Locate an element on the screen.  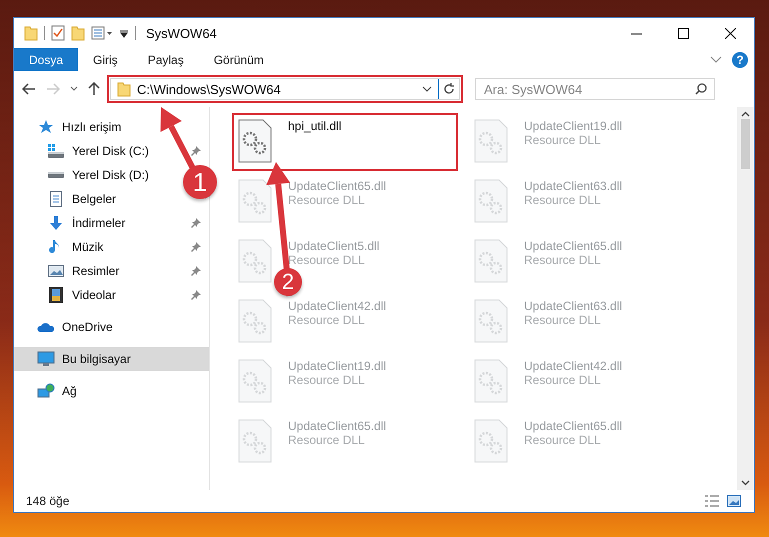
item-count: 148 öğe is located at coordinates (48, 501).